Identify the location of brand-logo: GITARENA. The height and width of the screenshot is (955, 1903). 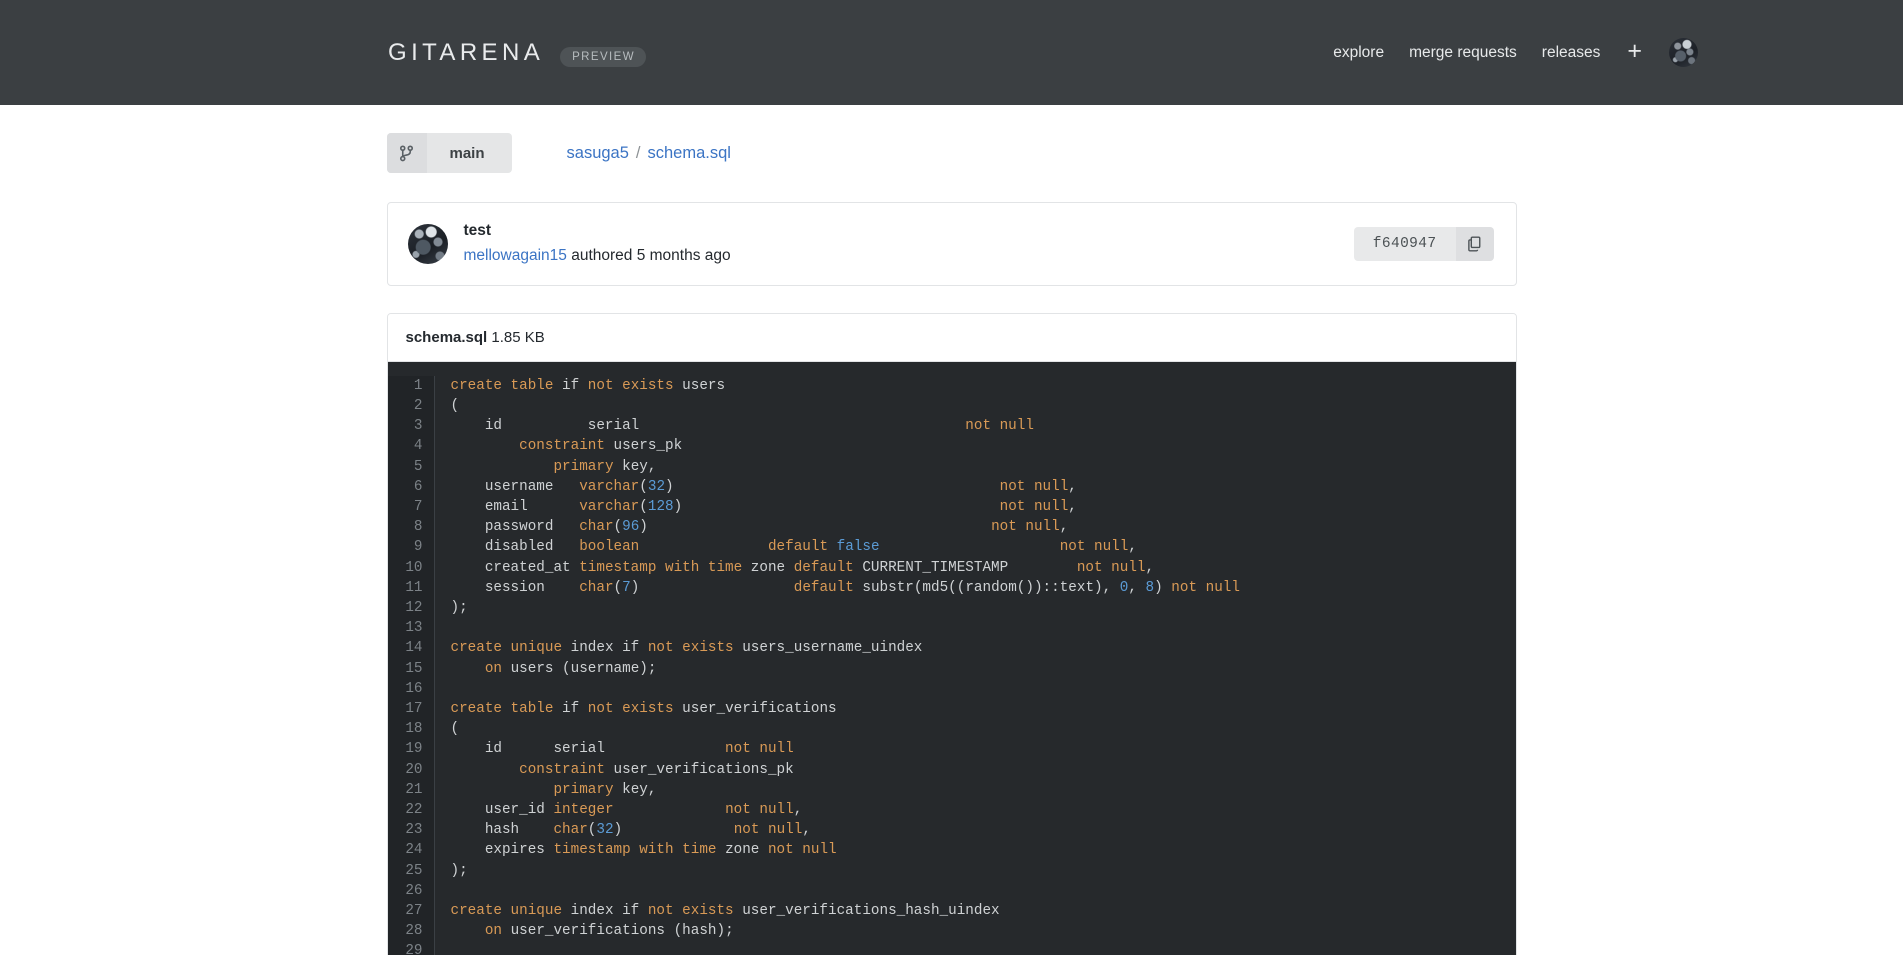
(466, 53).